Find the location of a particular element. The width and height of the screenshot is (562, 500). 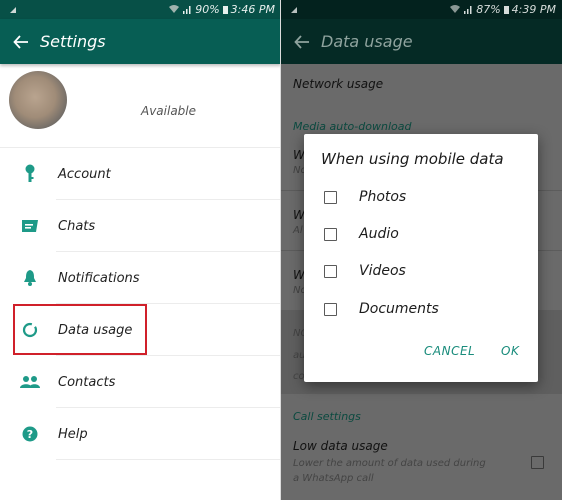

app-bar: Data usage is located at coordinates (421, 41).